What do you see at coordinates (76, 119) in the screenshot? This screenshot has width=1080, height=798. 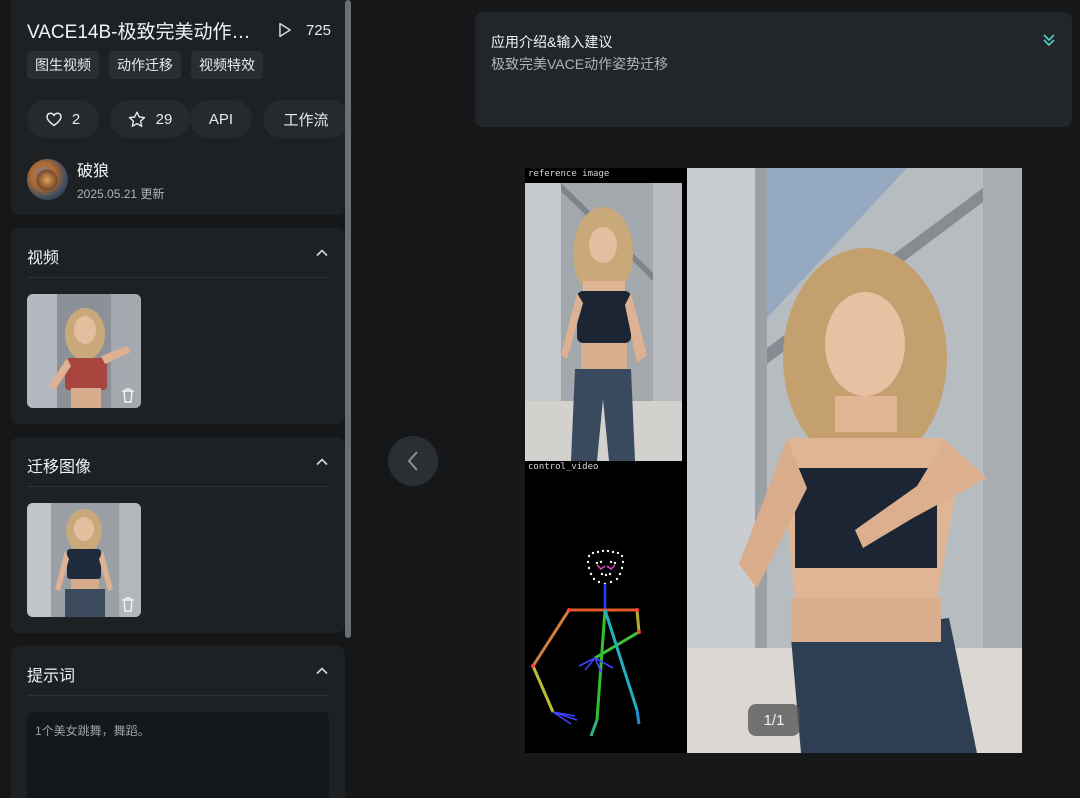 I see `like-count: 2` at bounding box center [76, 119].